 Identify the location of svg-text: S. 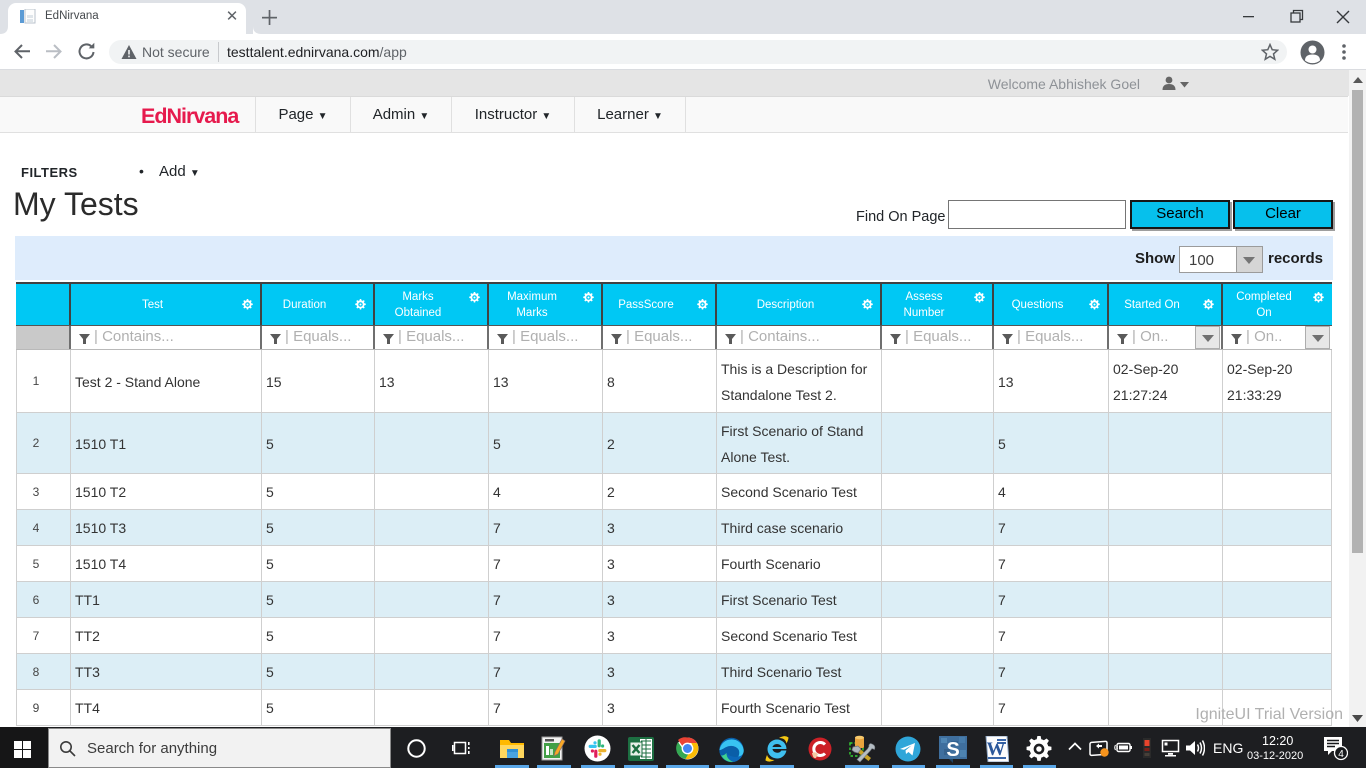
(952, 750).